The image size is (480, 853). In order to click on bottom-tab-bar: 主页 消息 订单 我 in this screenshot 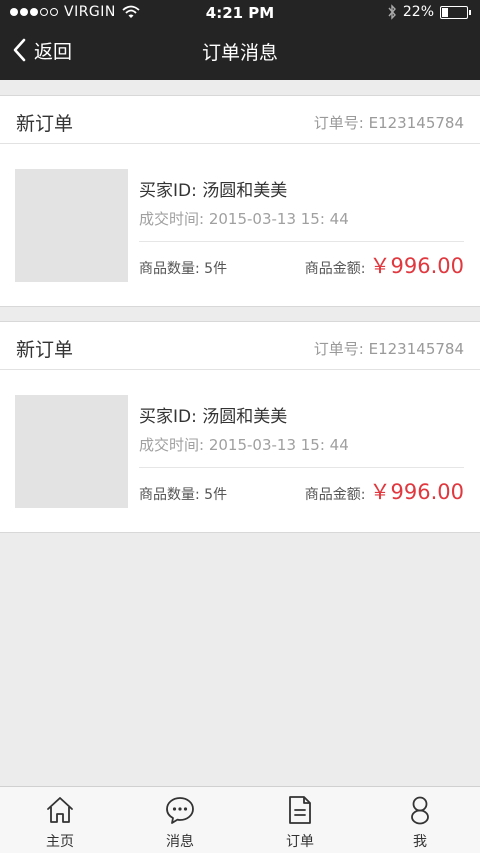, I will do `click(240, 819)`.